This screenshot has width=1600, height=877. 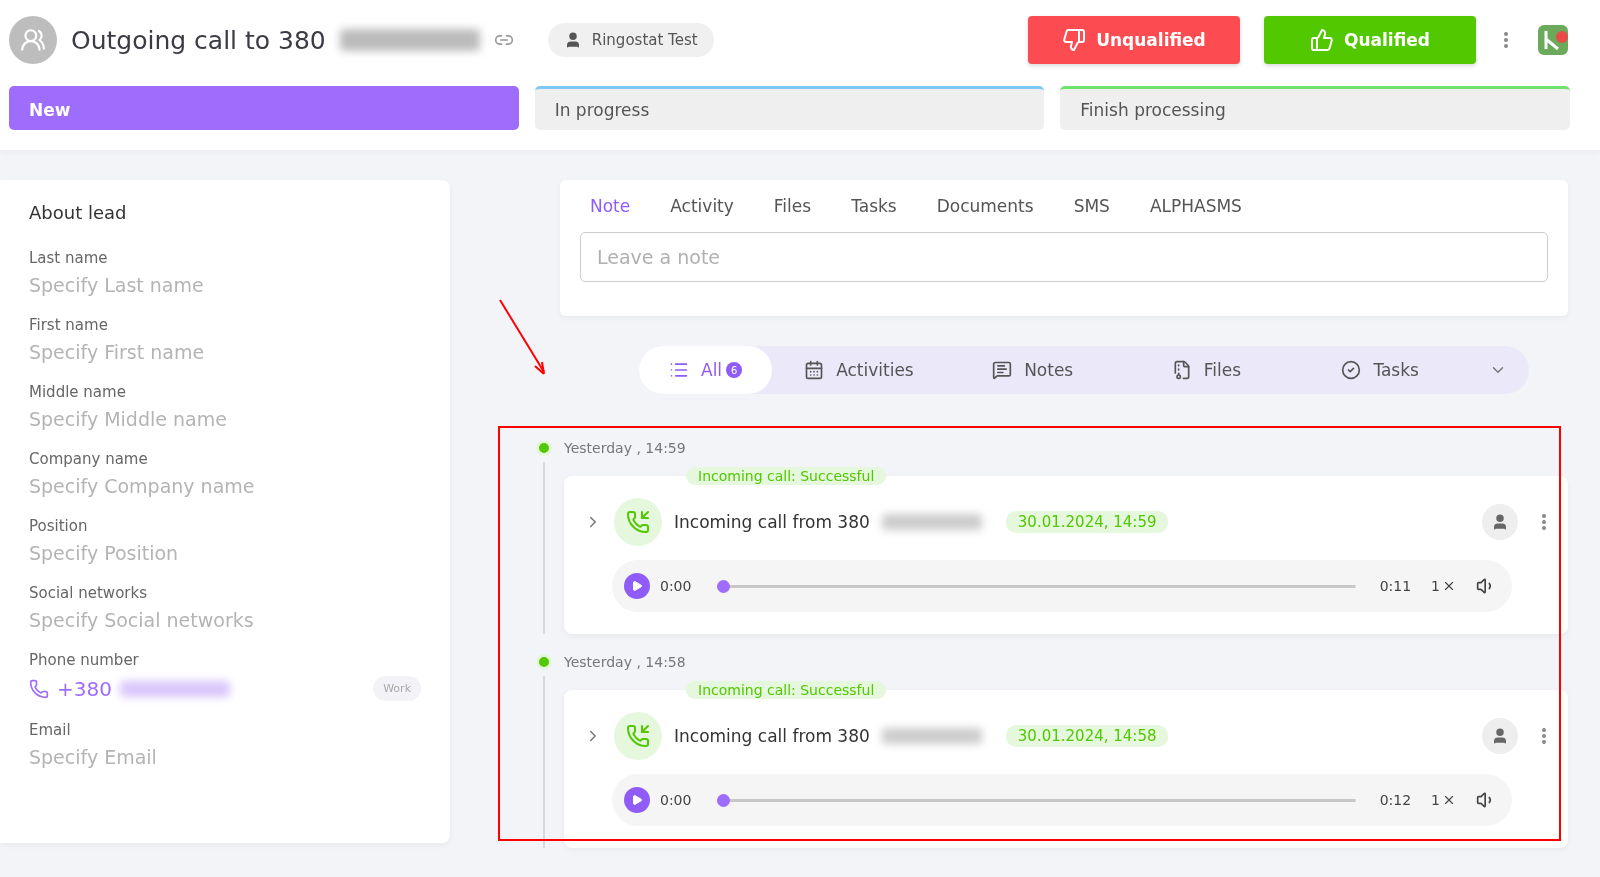 I want to click on count-badge: 6, so click(x=734, y=370).